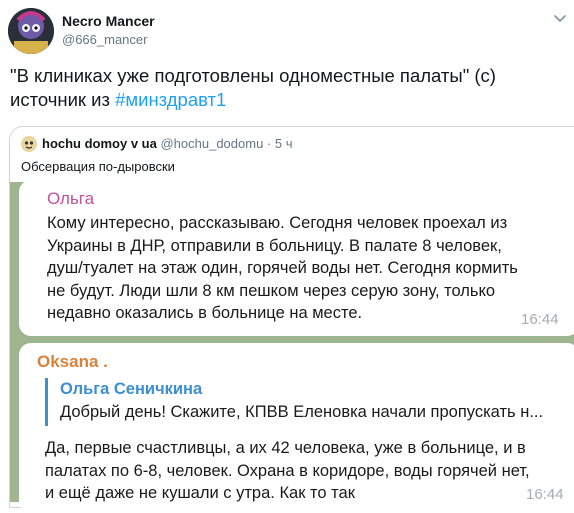 This screenshot has width=574, height=513. Describe the element at coordinates (99, 143) in the screenshot. I see `quote-author-name: hochu domoy v ua` at that location.